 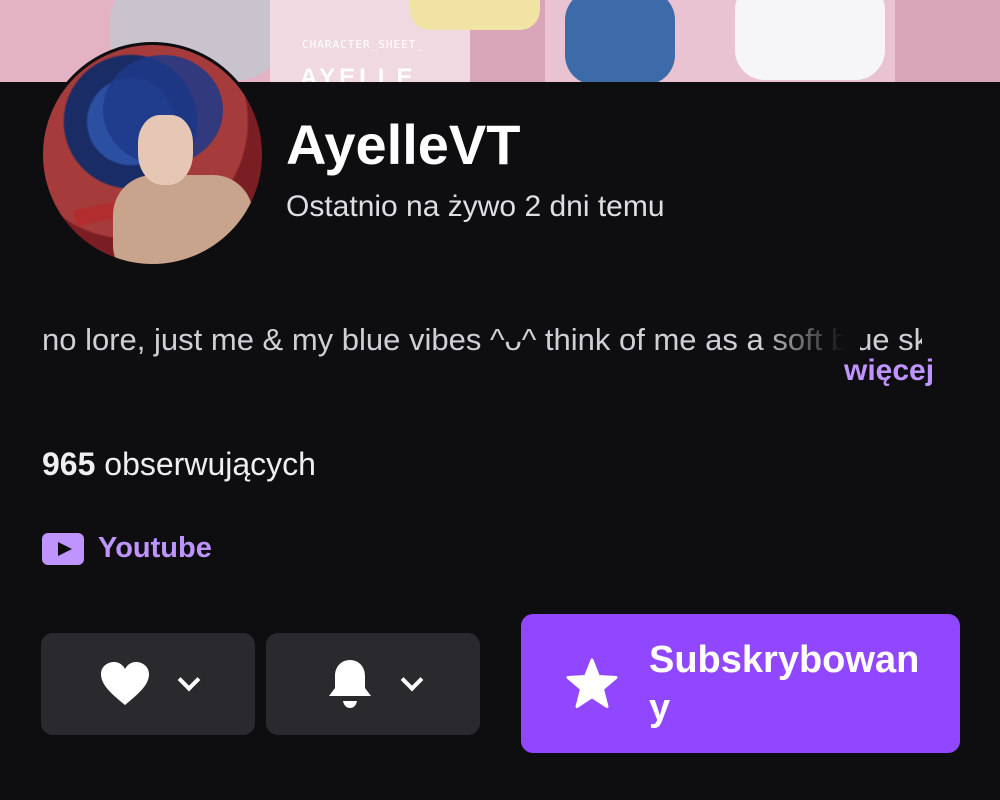 What do you see at coordinates (592, 683) in the screenshot?
I see `star-icon` at bounding box center [592, 683].